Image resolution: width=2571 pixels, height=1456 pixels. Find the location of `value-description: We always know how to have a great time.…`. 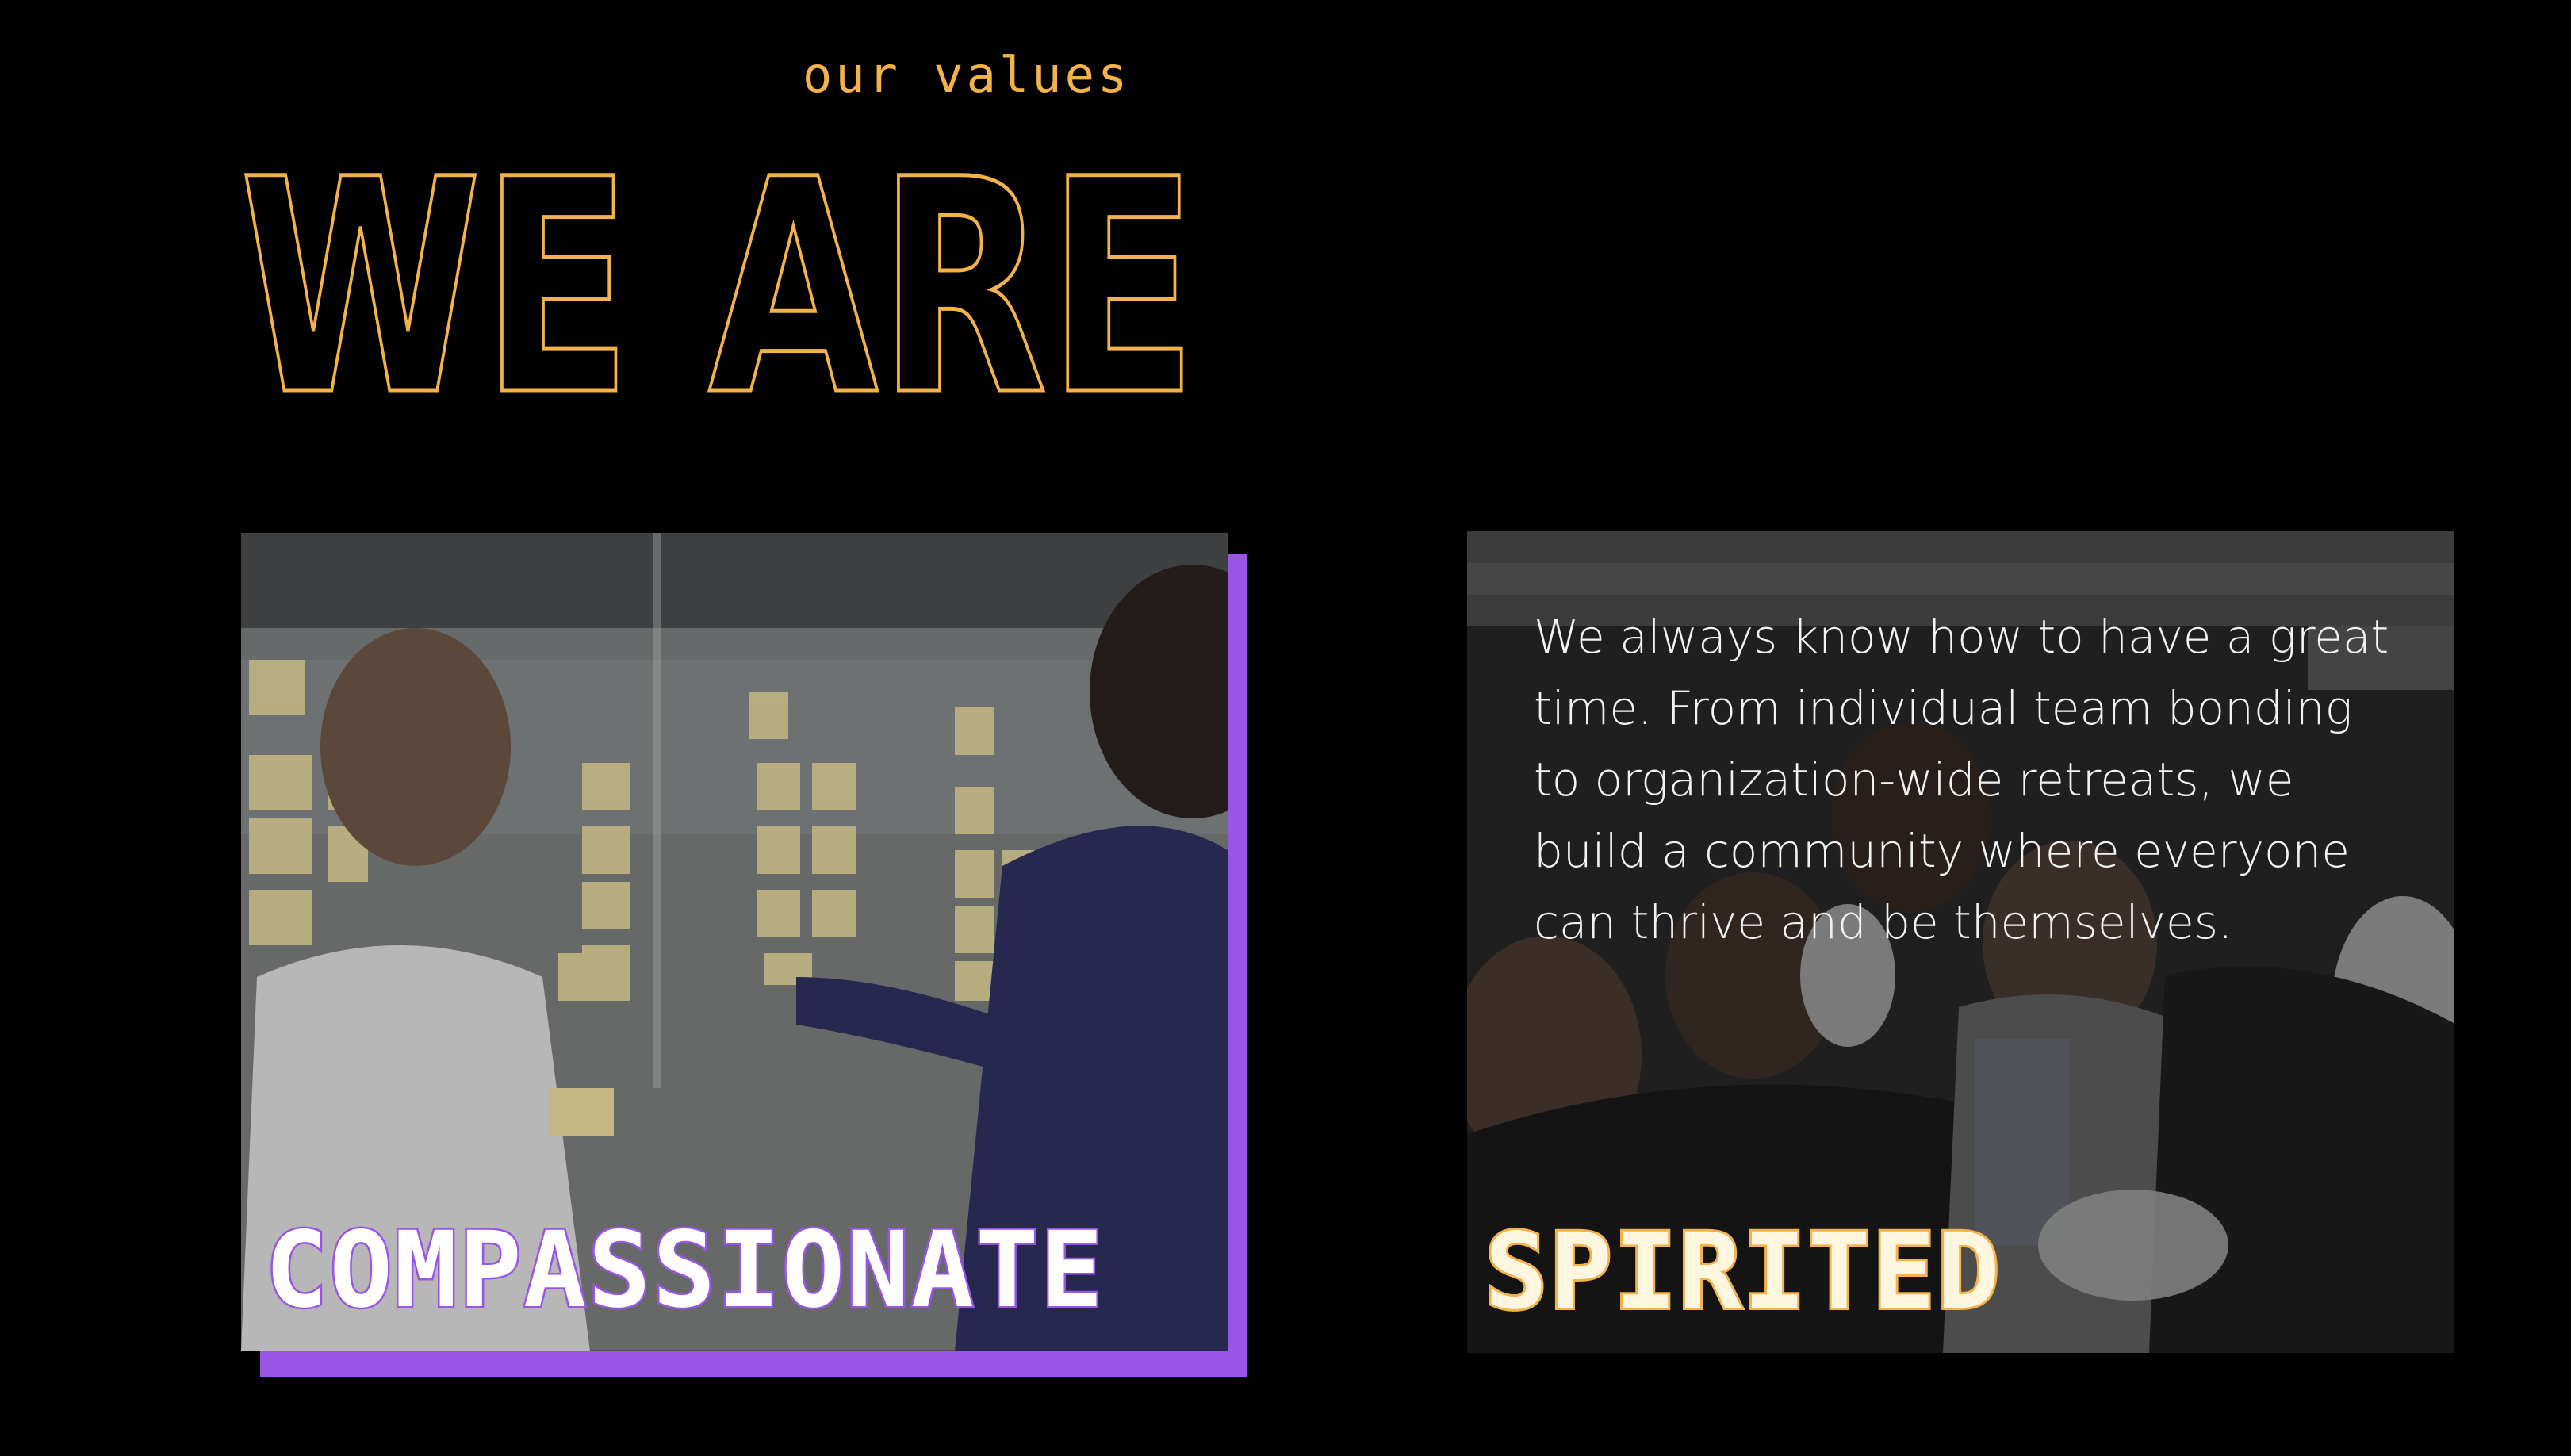

value-description: We always know how to have a great time.… is located at coordinates (1961, 779).